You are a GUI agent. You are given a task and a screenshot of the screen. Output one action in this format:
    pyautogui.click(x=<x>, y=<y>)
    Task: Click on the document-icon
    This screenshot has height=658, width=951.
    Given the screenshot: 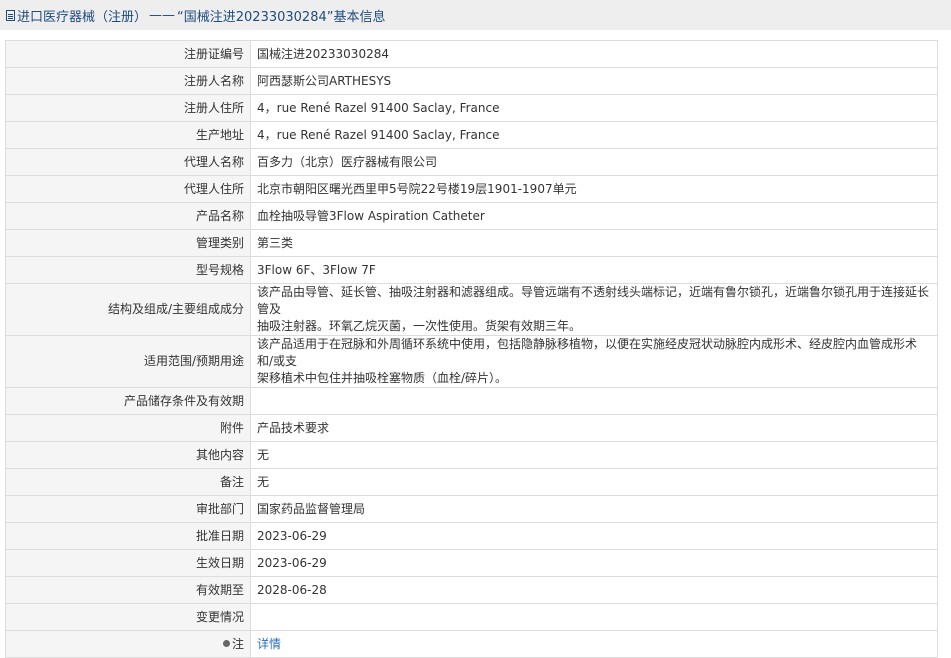 What is the action you would take?
    pyautogui.click(x=10, y=15)
    